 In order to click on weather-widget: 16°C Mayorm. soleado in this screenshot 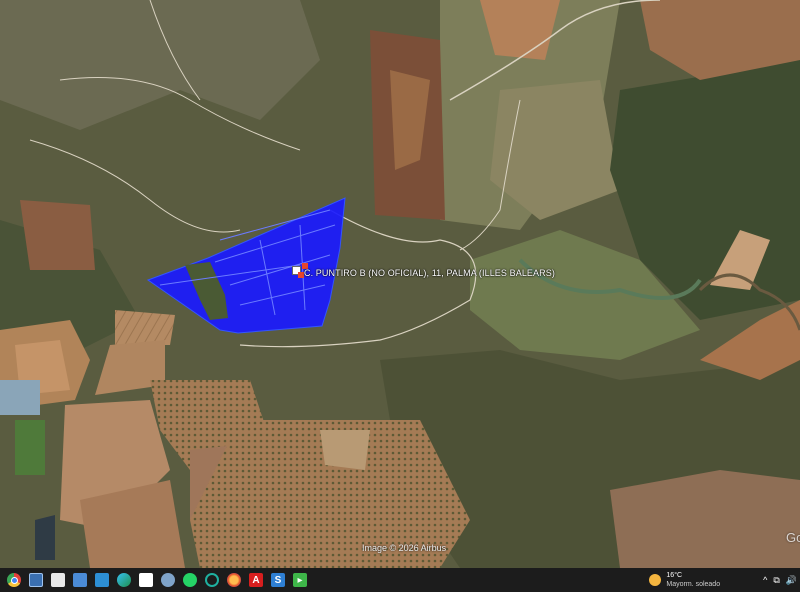, I will do `click(684, 580)`.